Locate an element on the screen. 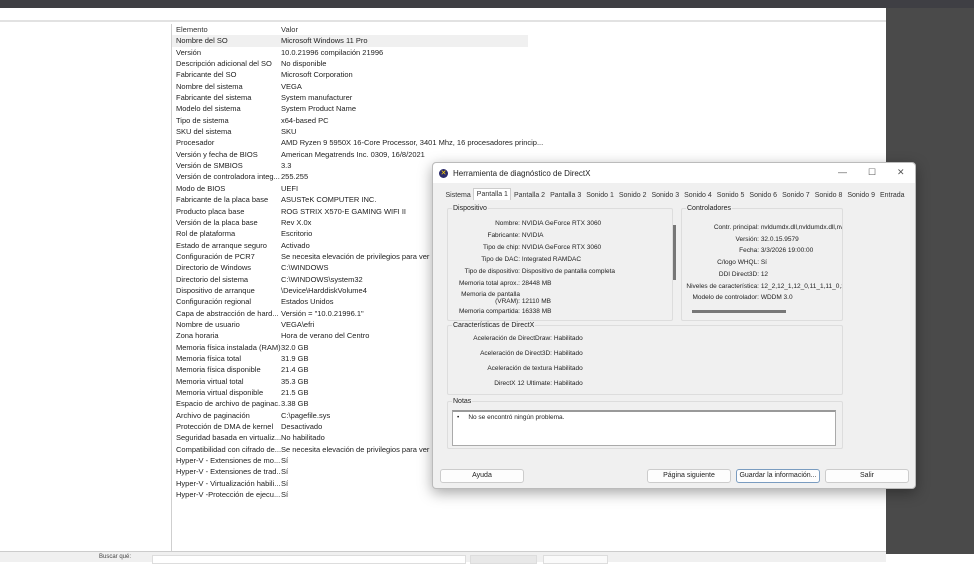  value-cell: 3.3 is located at coordinates (286, 166).